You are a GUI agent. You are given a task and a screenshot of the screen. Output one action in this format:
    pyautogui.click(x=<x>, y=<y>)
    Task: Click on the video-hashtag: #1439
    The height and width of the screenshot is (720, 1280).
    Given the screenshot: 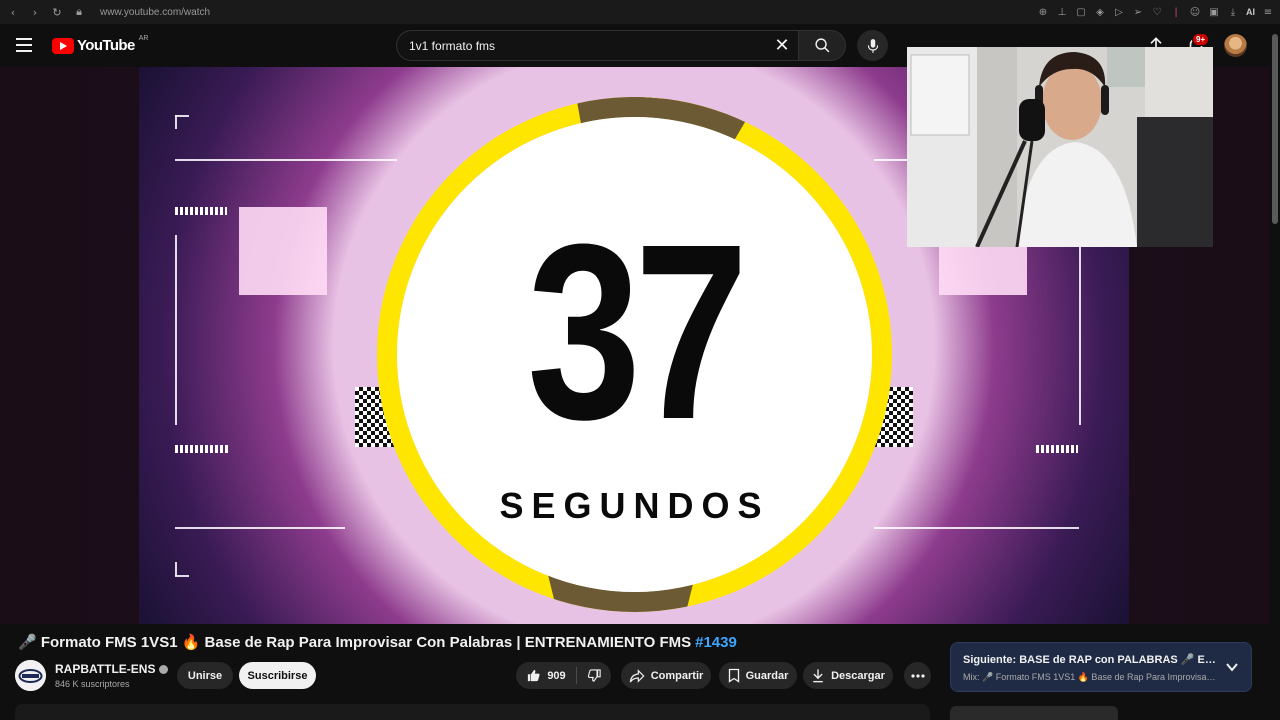 What is the action you would take?
    pyautogui.click(x=716, y=642)
    